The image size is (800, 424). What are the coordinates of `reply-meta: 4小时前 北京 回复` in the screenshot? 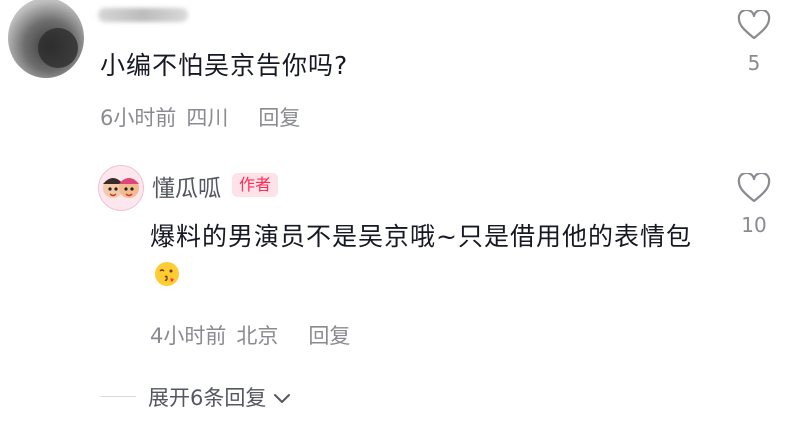 It's located at (250, 335).